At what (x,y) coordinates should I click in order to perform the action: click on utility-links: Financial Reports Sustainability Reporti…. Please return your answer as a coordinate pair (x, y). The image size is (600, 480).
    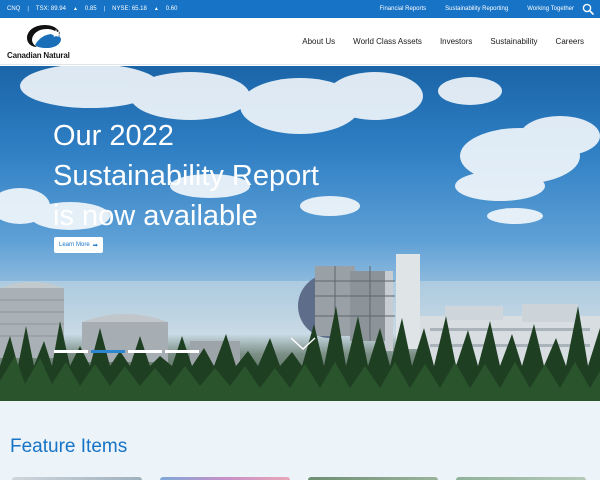
    Looking at the image, I should click on (476, 9).